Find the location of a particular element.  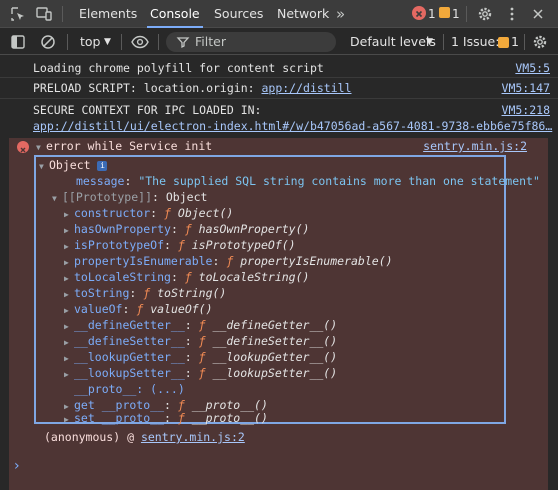

prototype-member: ▶ hasOwnProperty: ƒ hasOwnProperty() is located at coordinates (186, 229).